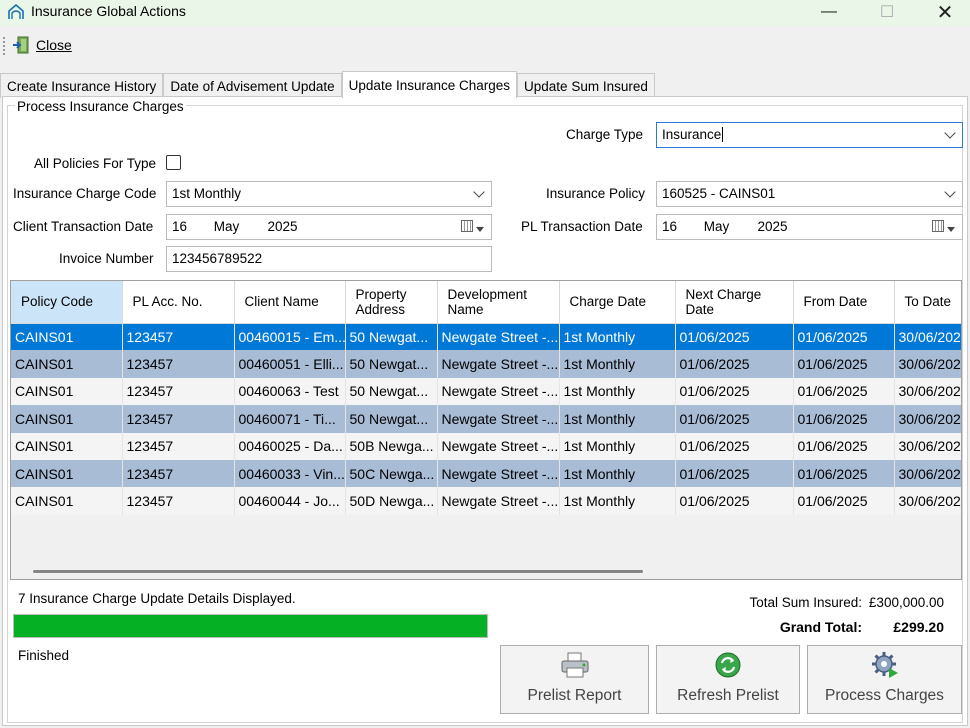 This screenshot has height=728, width=970. I want to click on column-header: Client Name, so click(290, 302).